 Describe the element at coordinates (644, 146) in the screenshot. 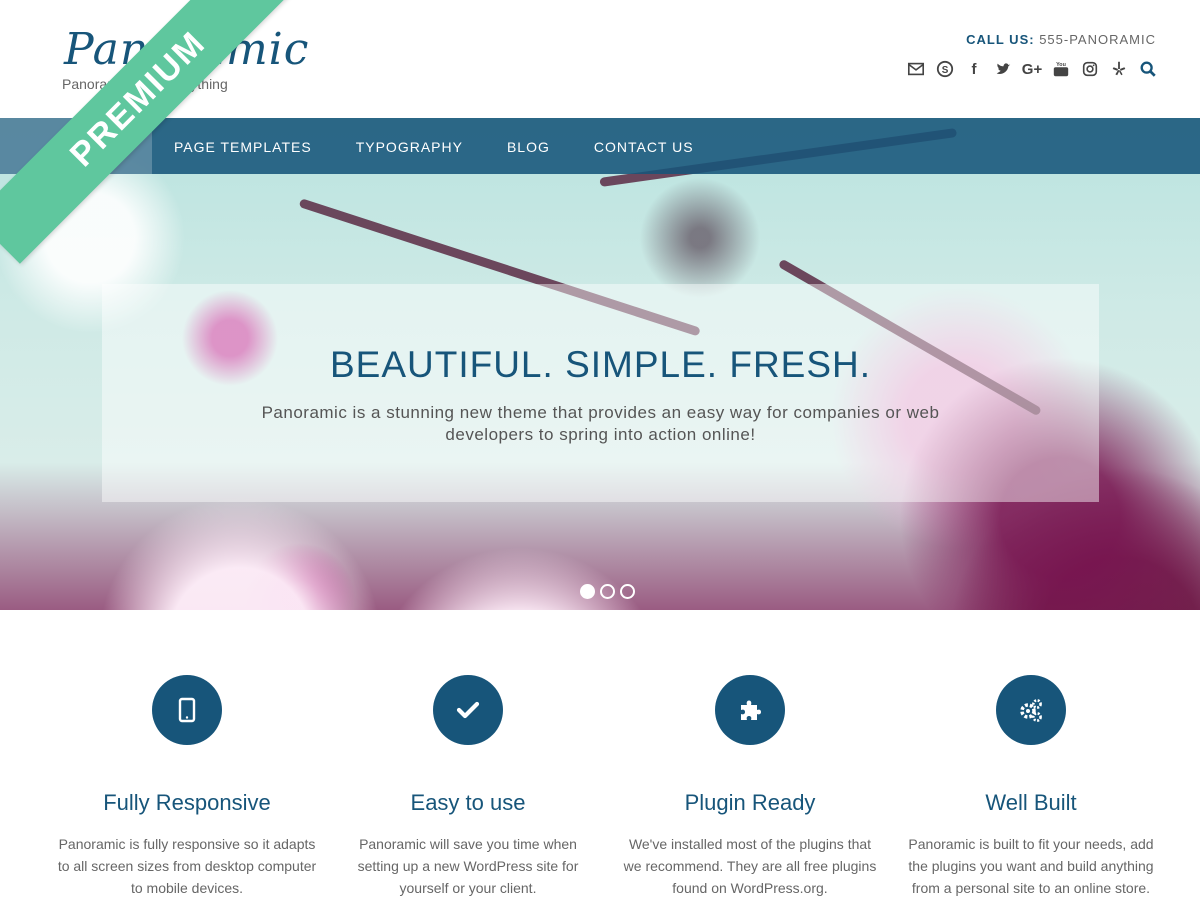

I see `nav-item-contact-us: CONTACT US` at that location.